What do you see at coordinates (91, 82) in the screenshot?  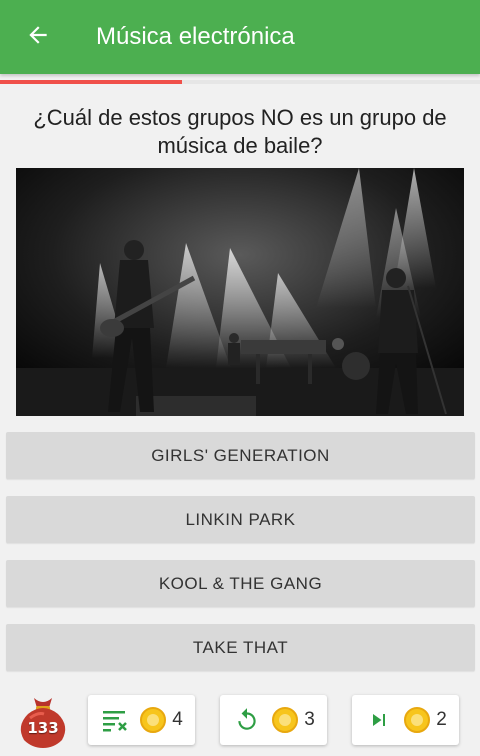 I see `progress-bar-fill` at bounding box center [91, 82].